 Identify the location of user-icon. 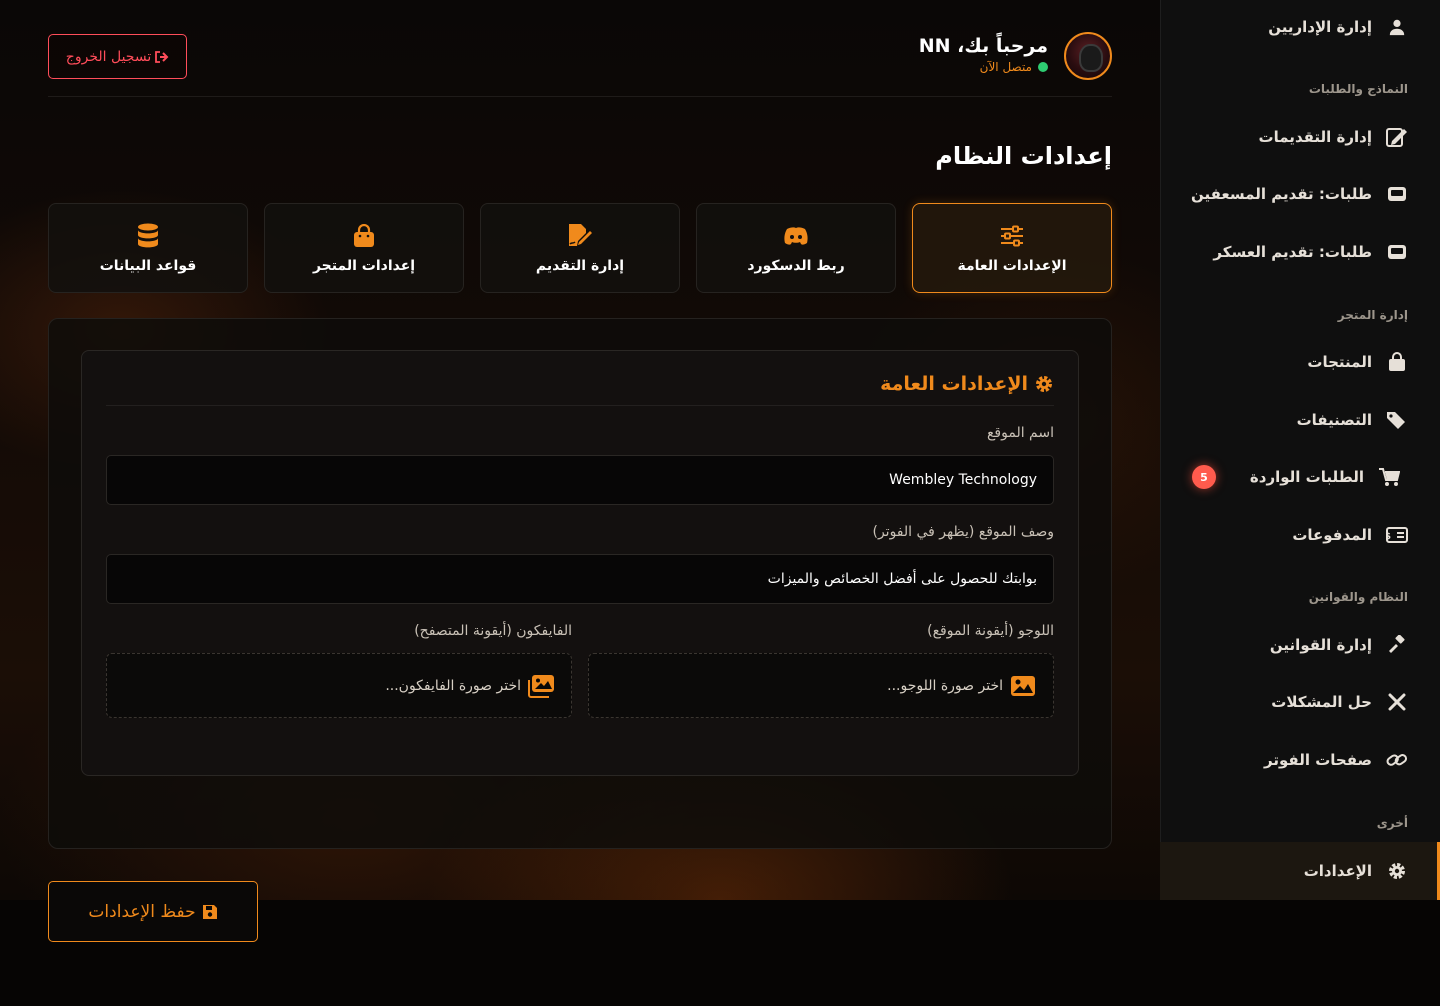
(1397, 27).